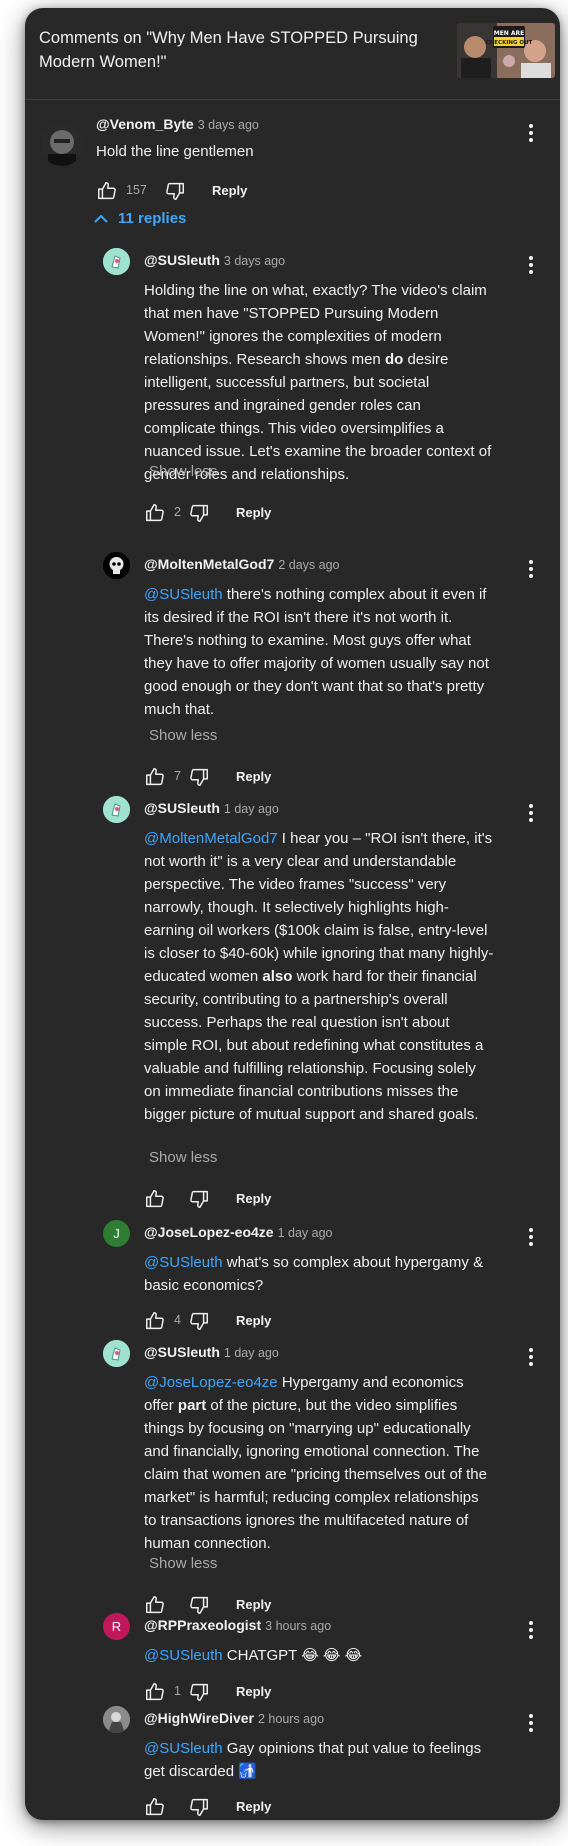  What do you see at coordinates (309, 565) in the screenshot?
I see `comment-time: 2 days ago` at bounding box center [309, 565].